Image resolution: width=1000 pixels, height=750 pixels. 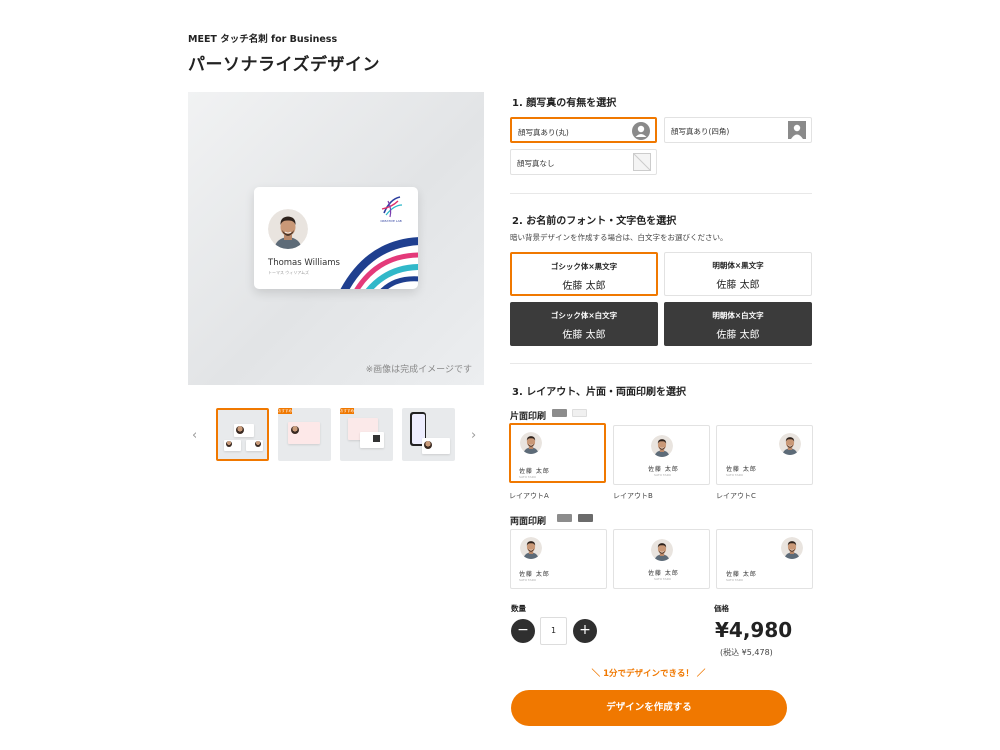 What do you see at coordinates (594, 221) in the screenshot?
I see `step2-title: 2. お名前のフォント・文字色を選択` at bounding box center [594, 221].